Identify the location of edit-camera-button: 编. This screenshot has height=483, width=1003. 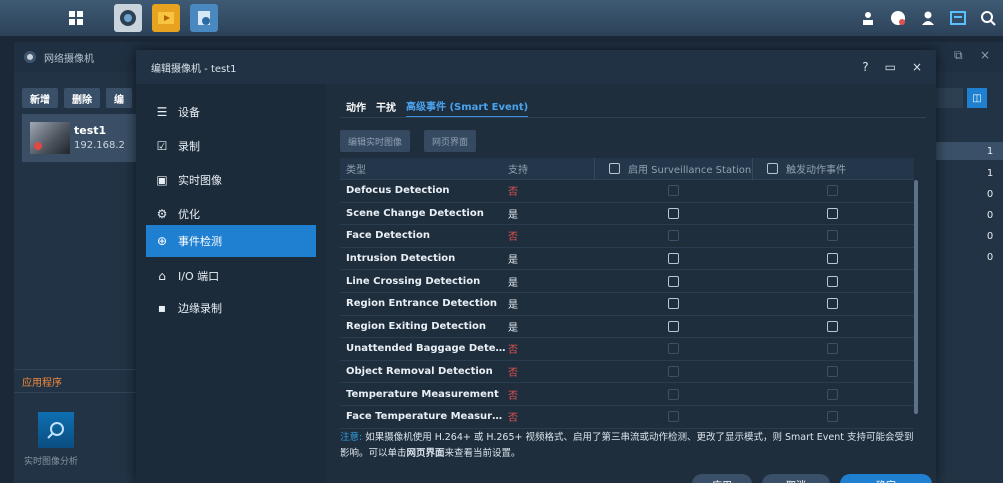
(119, 98).